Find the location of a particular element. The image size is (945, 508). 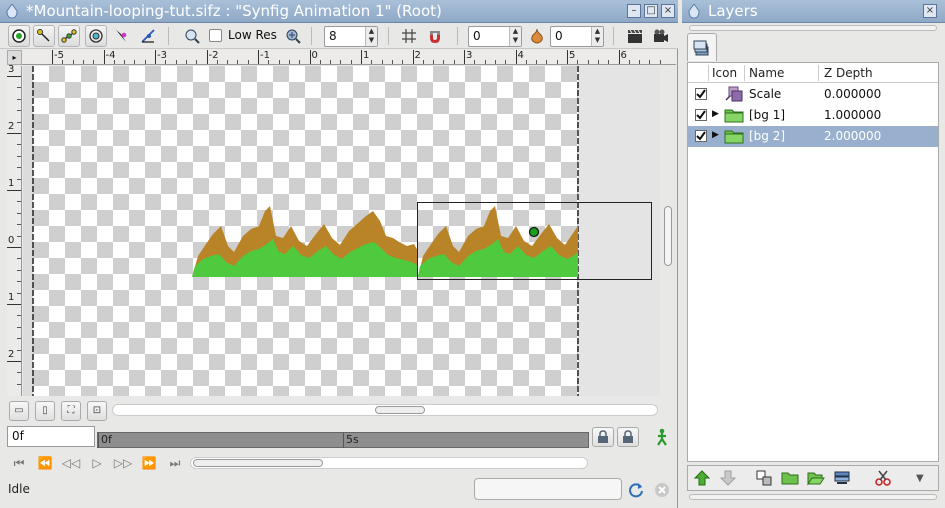

close-window-button: × is located at coordinates (668, 11).